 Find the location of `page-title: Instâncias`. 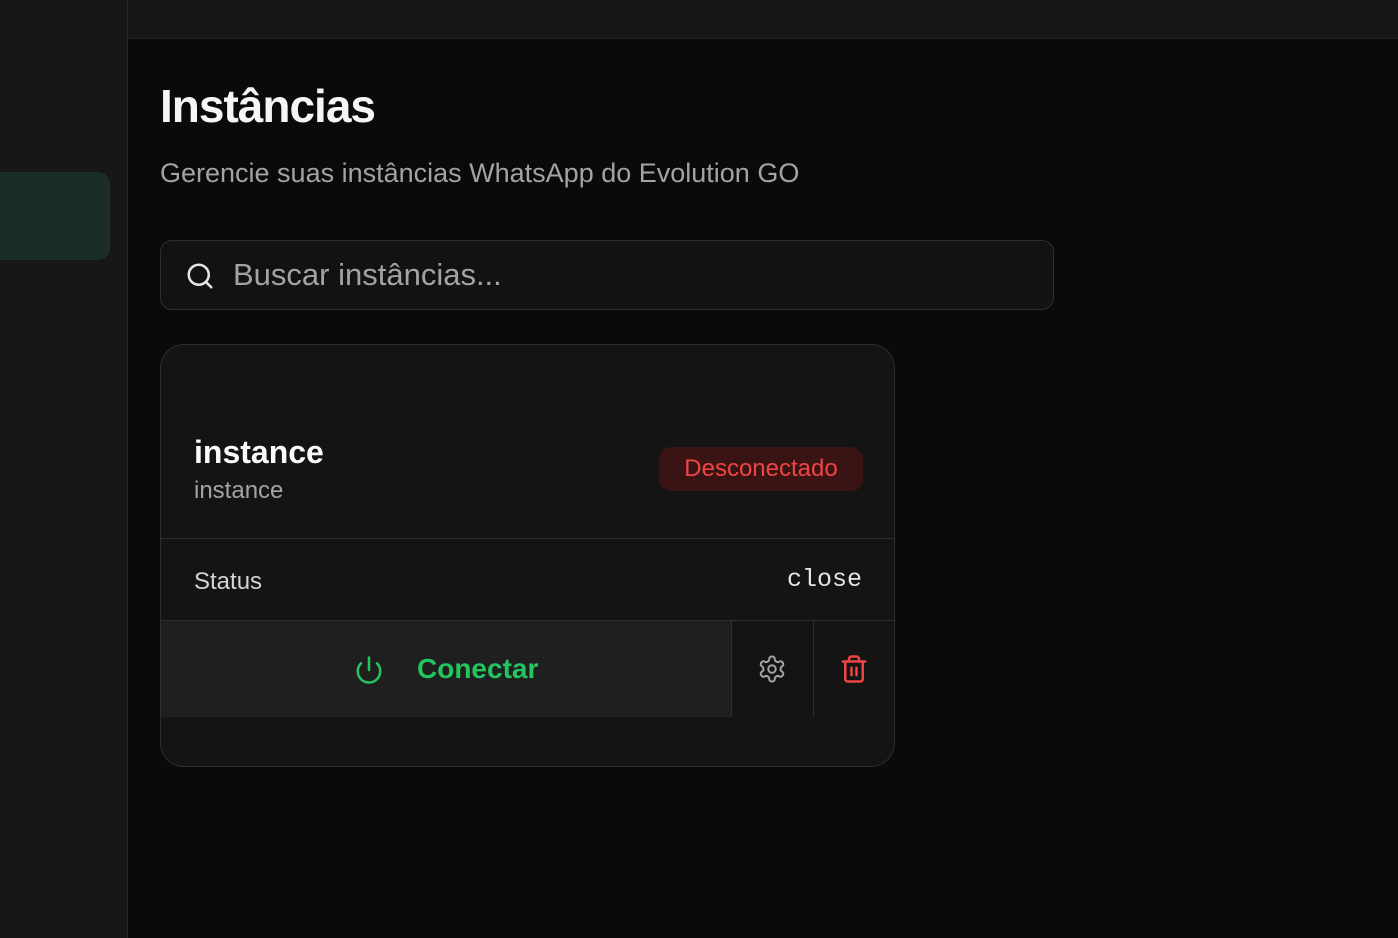

page-title: Instâncias is located at coordinates (268, 106).